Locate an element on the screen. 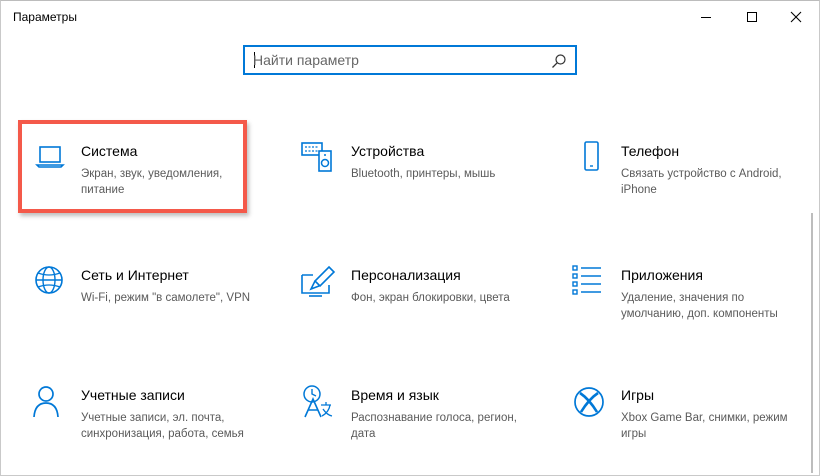 The height and width of the screenshot is (476, 820). category-name: Приложения is located at coordinates (662, 275).